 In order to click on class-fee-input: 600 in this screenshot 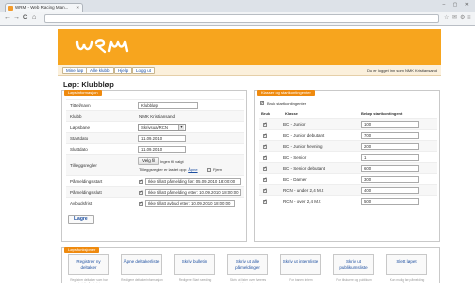, I will do `click(390, 168)`.